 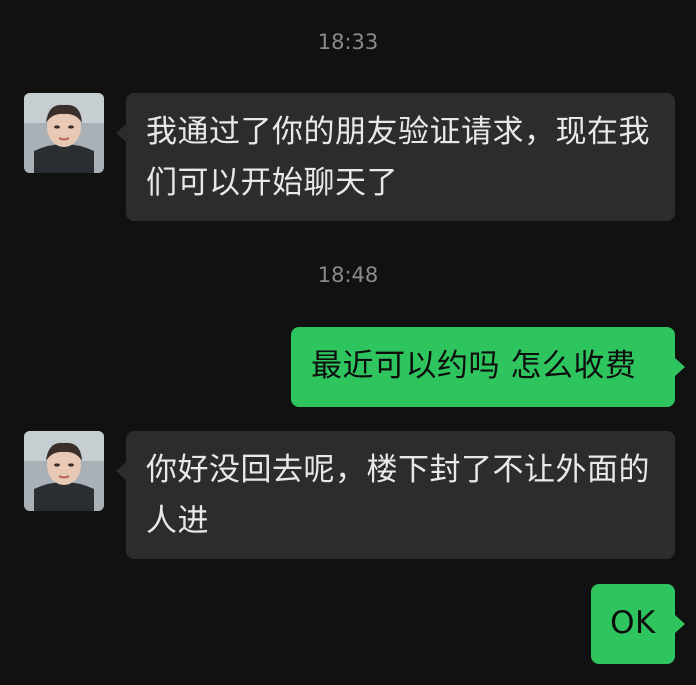 I want to click on message-text: OK, so click(x=633, y=623).